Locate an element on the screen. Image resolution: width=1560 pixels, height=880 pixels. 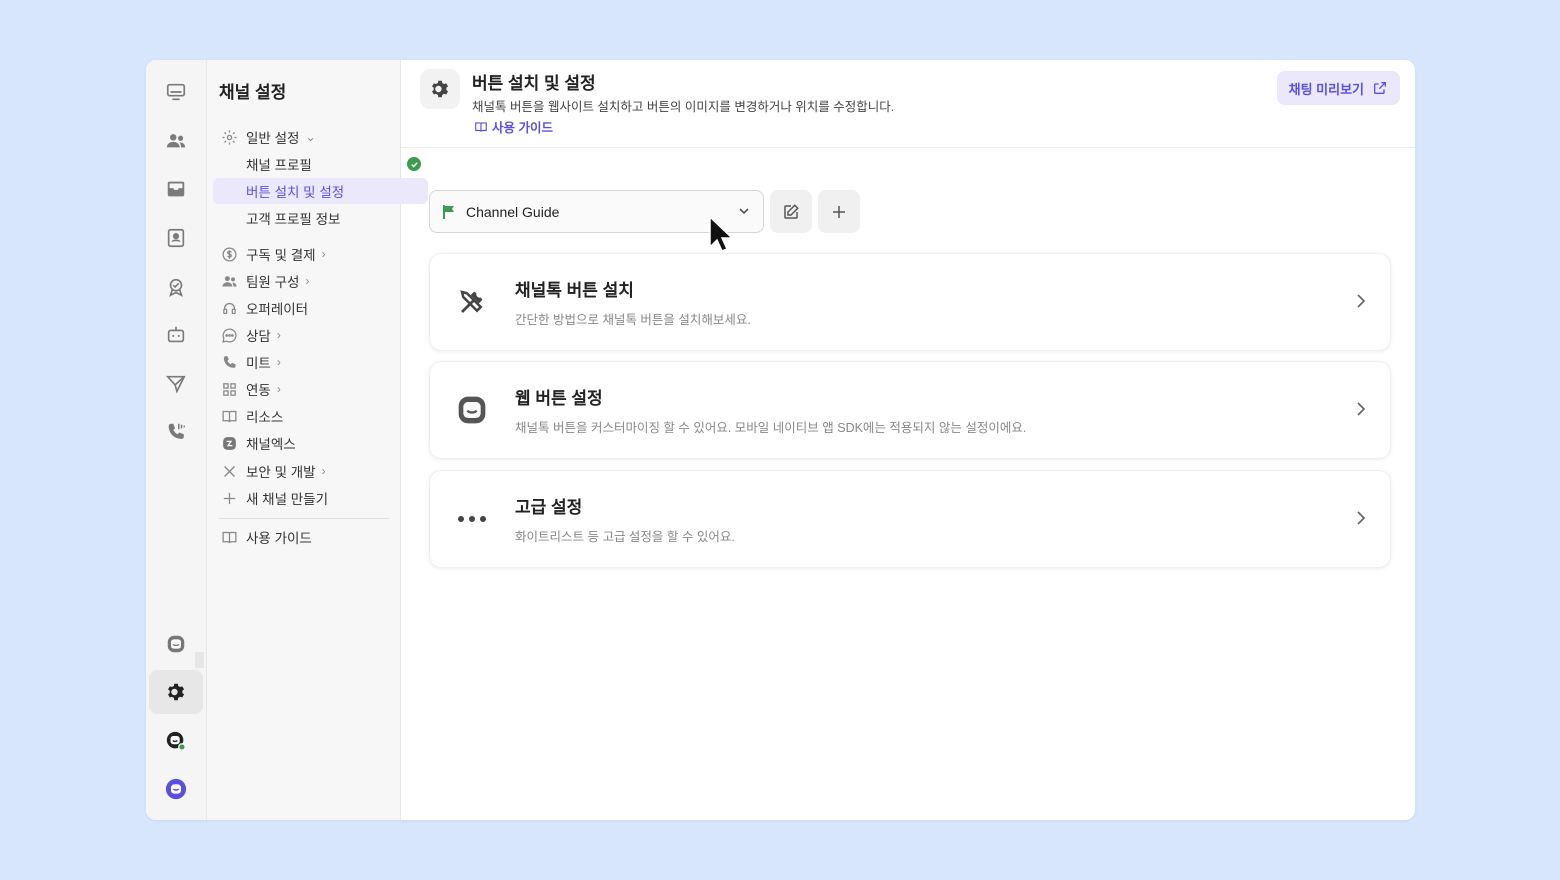
chevron-down-icon is located at coordinates (744, 211).